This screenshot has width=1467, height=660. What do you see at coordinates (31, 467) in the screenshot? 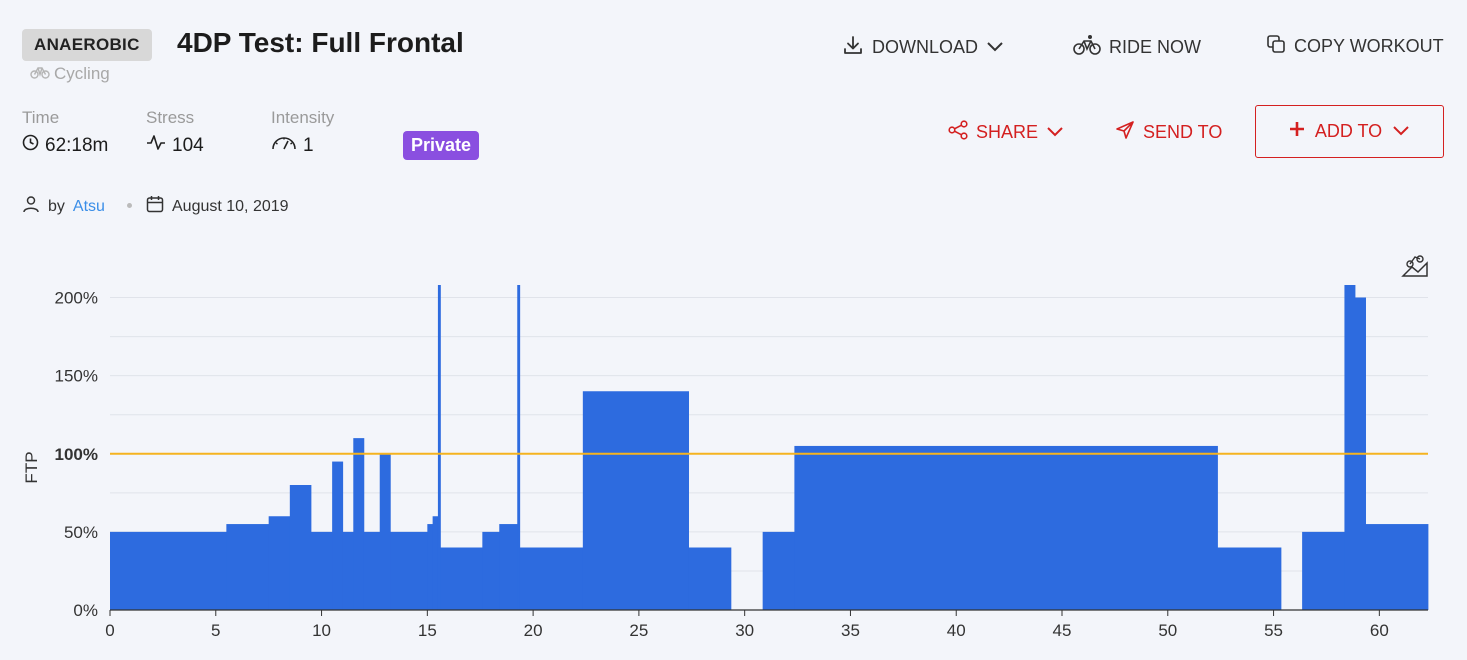
I see `y-axis-label: FTP` at bounding box center [31, 467].